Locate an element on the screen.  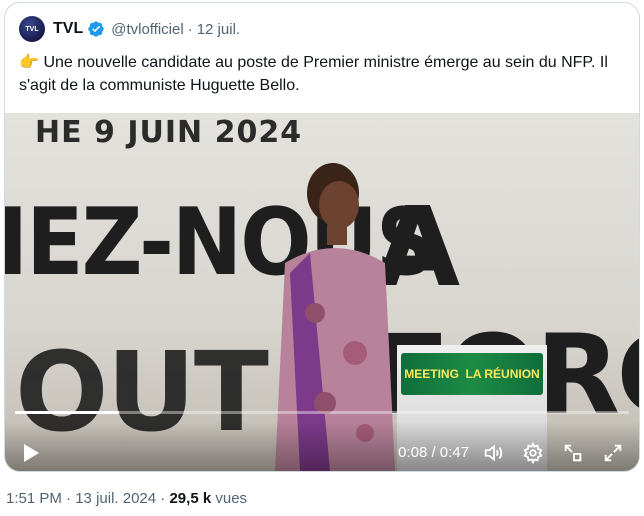
volume-button is located at coordinates (493, 453).